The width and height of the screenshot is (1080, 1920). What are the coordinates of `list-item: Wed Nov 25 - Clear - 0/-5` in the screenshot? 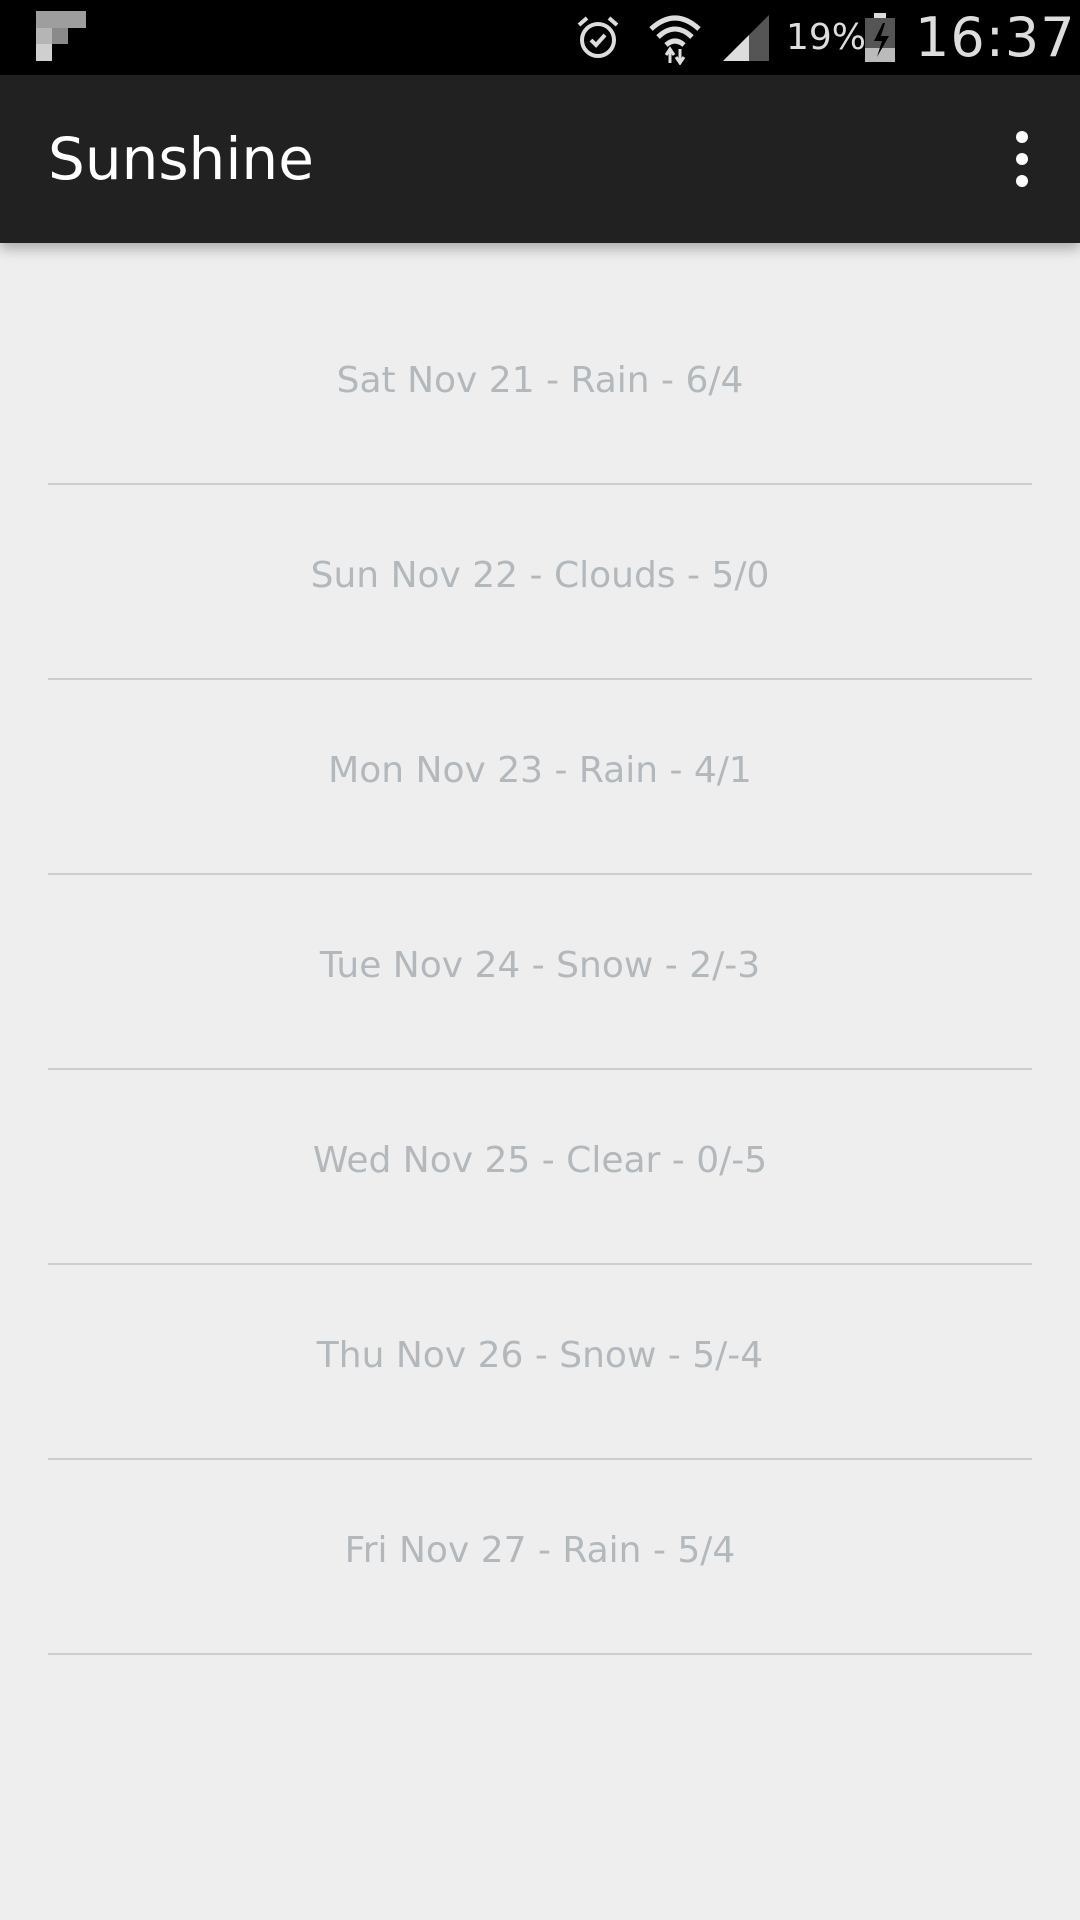 It's located at (540, 1167).